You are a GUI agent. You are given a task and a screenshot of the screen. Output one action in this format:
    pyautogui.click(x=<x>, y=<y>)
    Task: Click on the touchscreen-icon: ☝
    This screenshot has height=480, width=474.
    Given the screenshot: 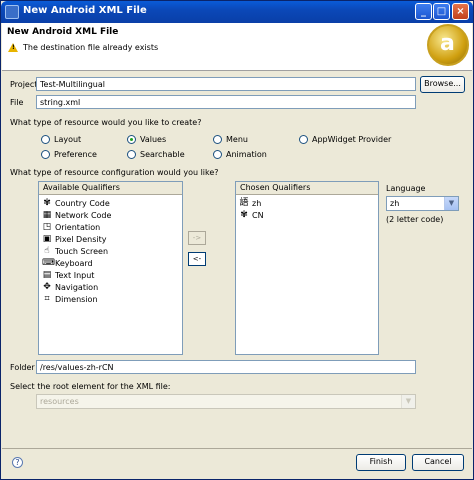 What is the action you would take?
    pyautogui.click(x=47, y=251)
    